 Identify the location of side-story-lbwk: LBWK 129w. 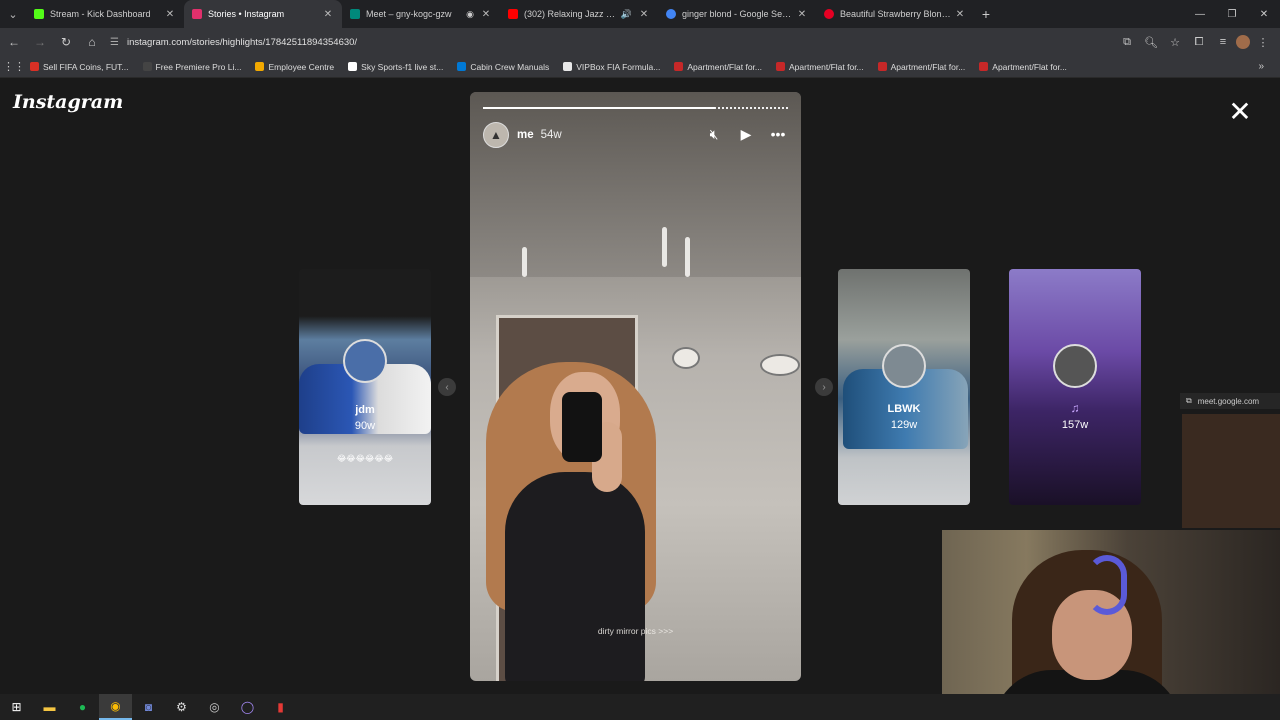
(904, 387).